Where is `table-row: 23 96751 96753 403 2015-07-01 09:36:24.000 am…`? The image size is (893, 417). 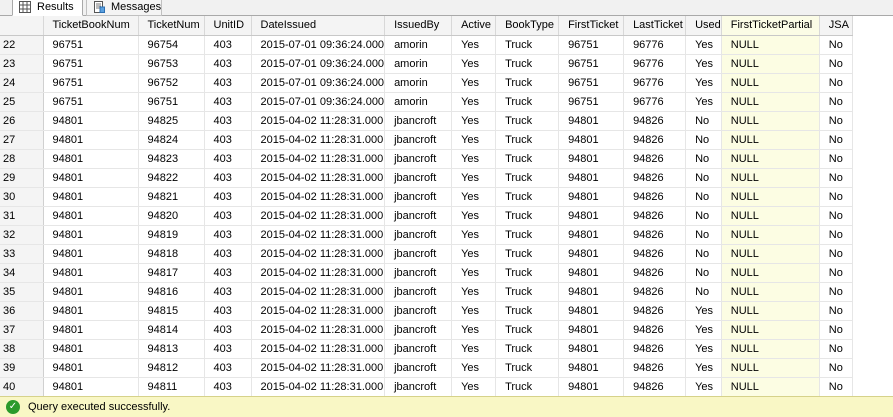
table-row: 23 96751 96753 403 2015-07-01 09:36:24.000 am… is located at coordinates (426, 64).